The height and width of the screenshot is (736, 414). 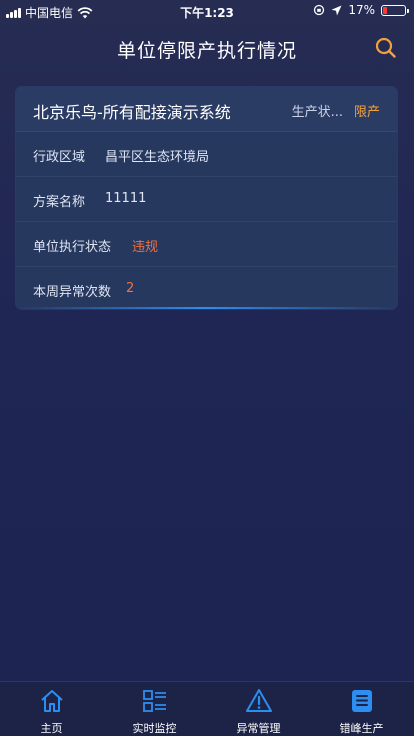 I want to click on plan-label: 方案名称, so click(x=59, y=202).